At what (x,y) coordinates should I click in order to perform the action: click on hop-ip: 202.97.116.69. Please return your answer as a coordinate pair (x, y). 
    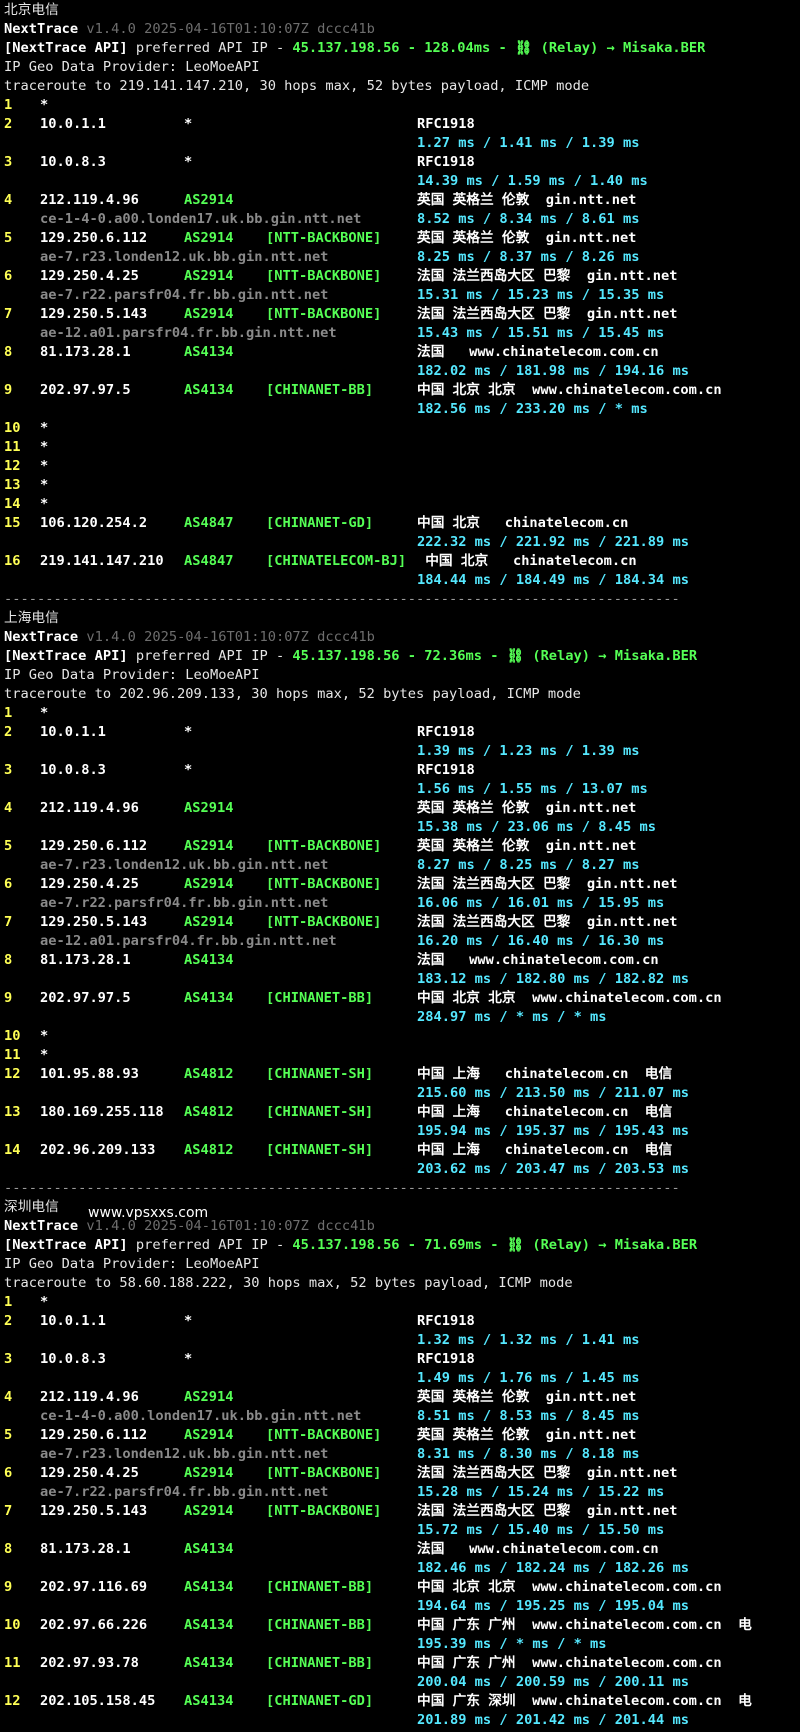
    Looking at the image, I should click on (94, 1587).